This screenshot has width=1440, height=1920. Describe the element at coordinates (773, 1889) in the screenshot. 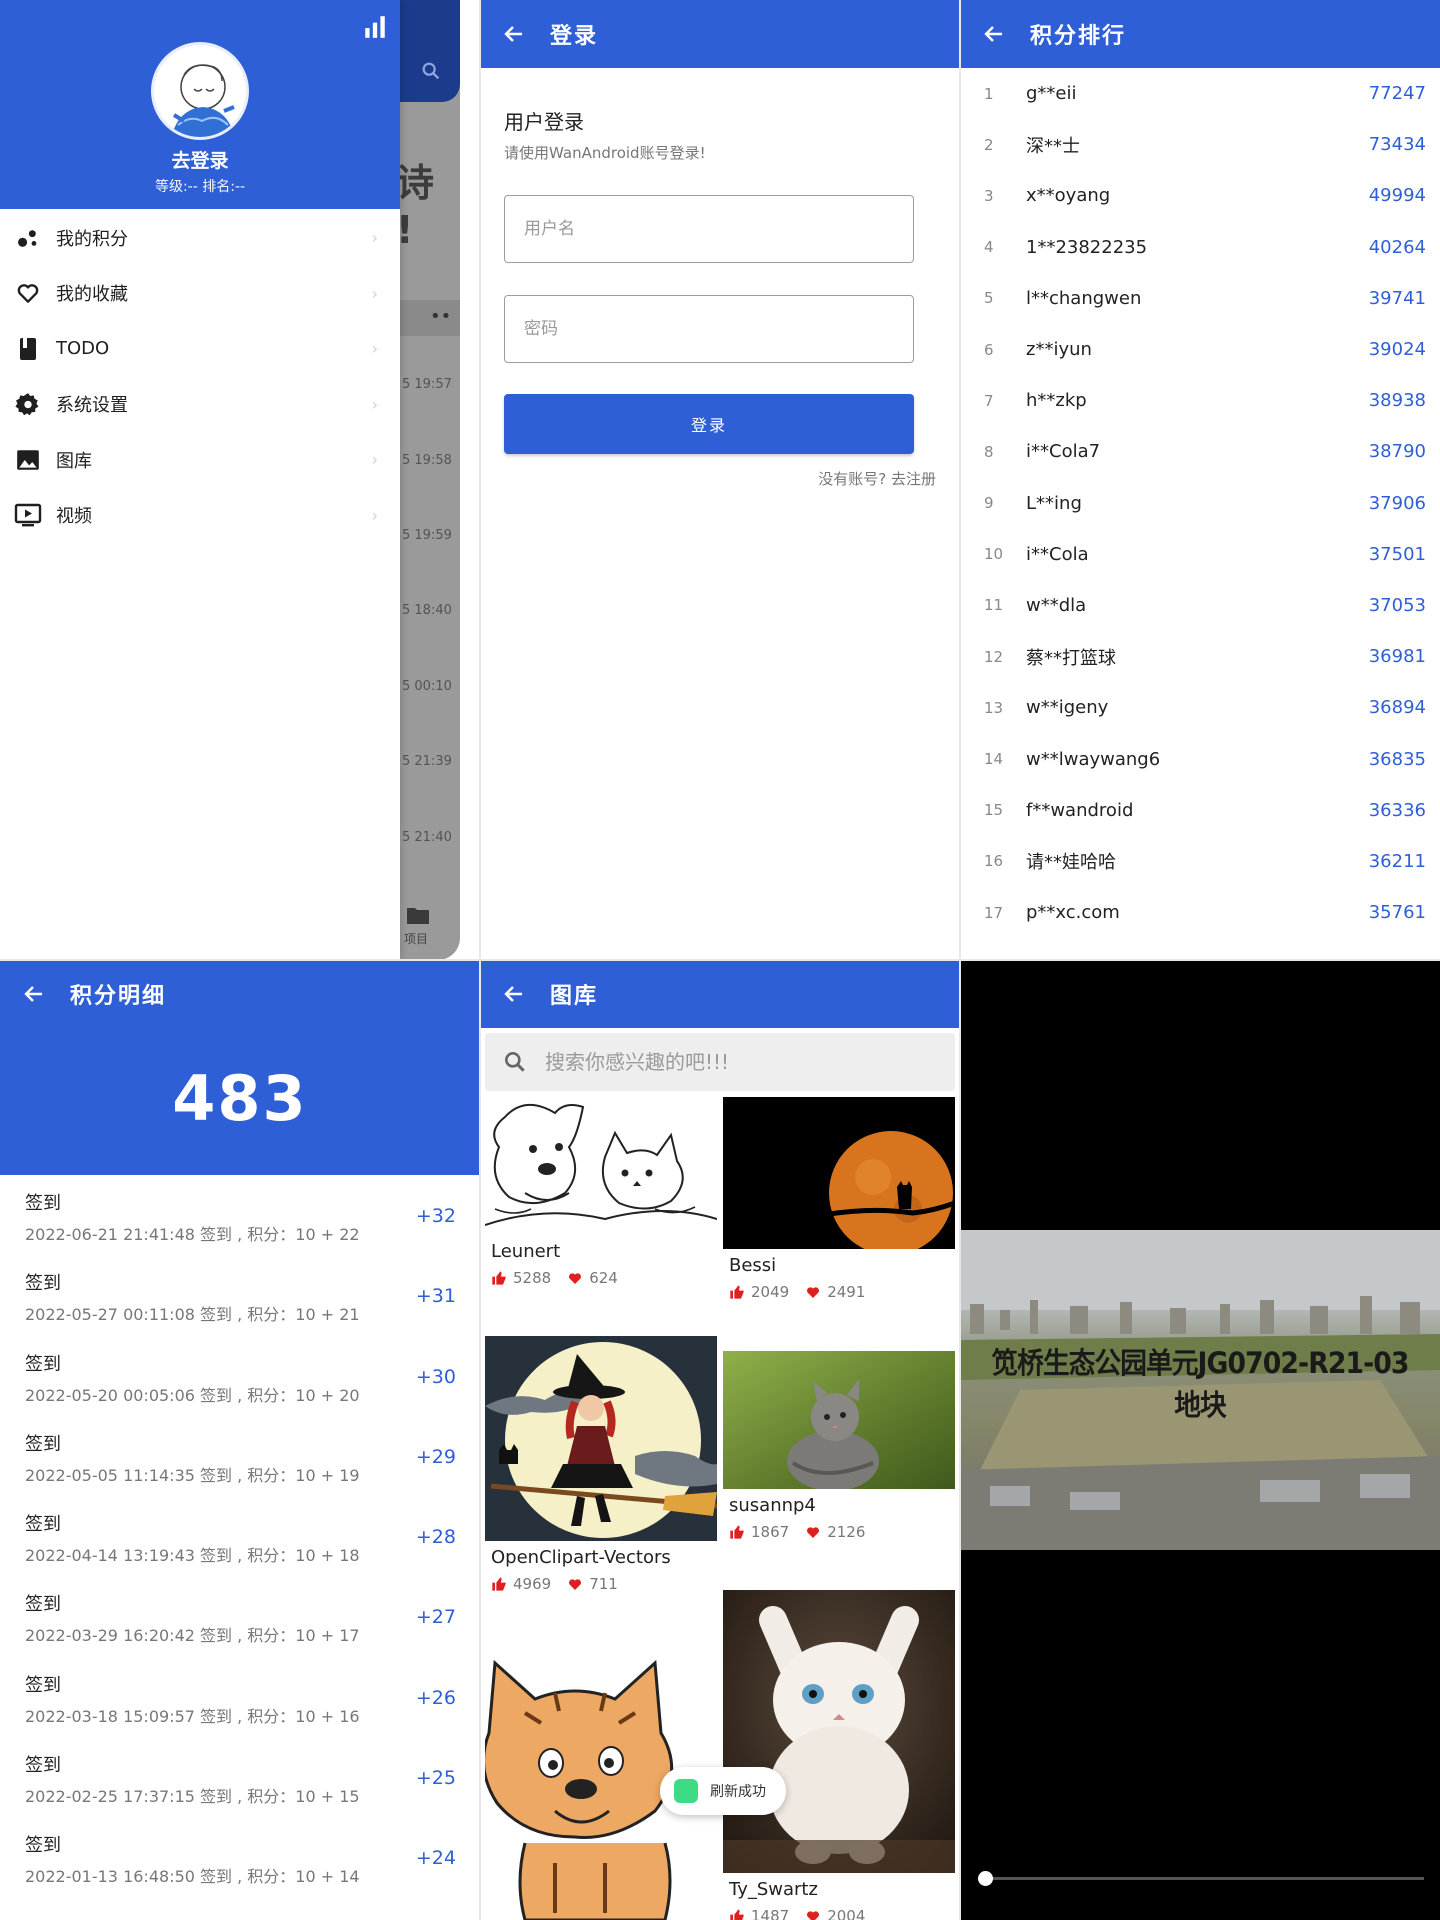

I see `gallery-author: Ty_Swartz` at that location.